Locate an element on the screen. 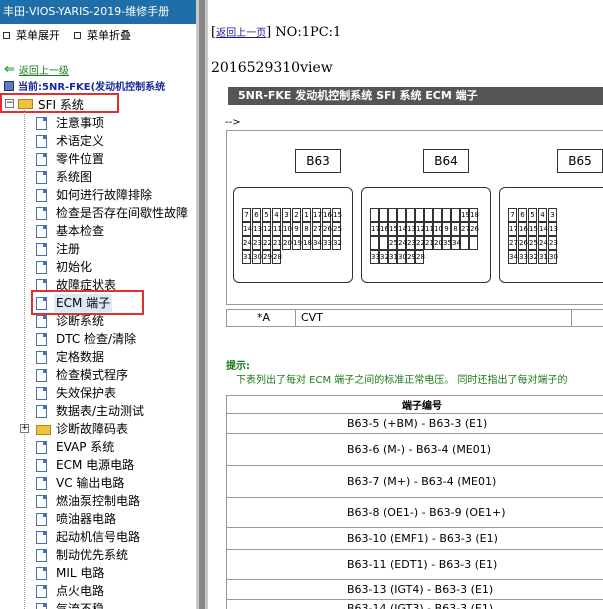 The image size is (603, 609). back-link-row: ⇐ 返回上一级 is located at coordinates (36, 69).